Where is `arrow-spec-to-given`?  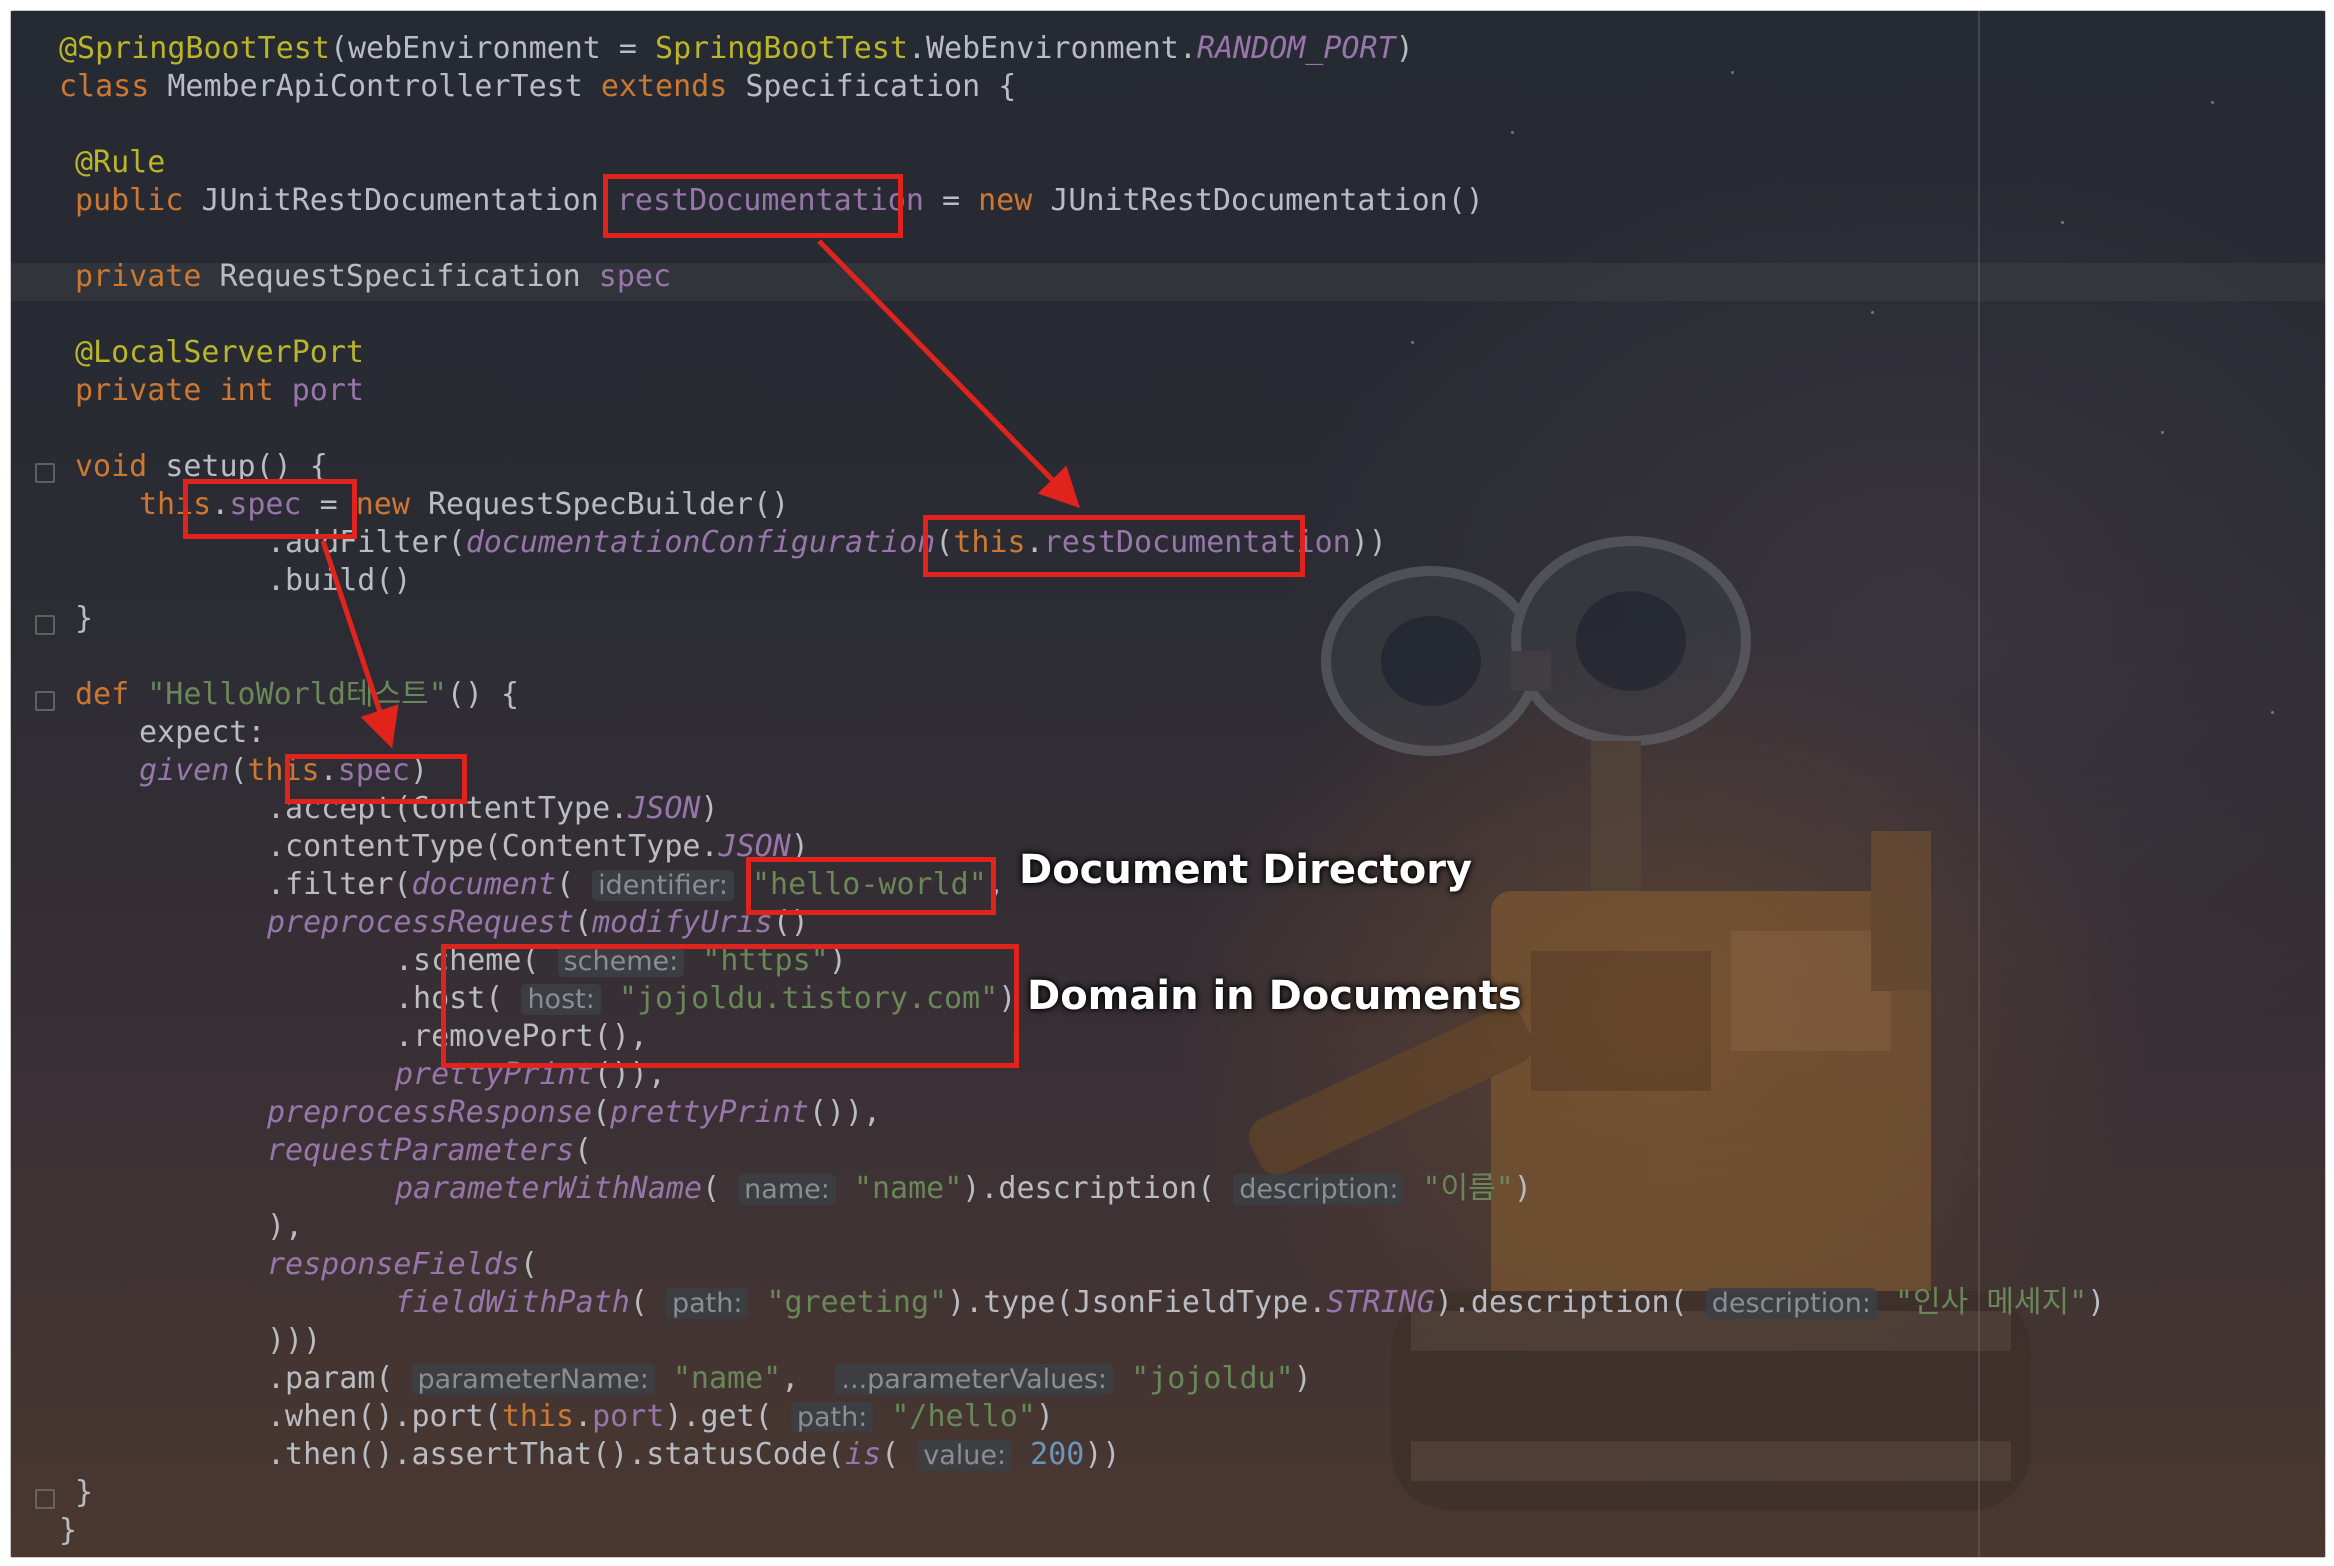
arrow-spec-to-given is located at coordinates (359, 644).